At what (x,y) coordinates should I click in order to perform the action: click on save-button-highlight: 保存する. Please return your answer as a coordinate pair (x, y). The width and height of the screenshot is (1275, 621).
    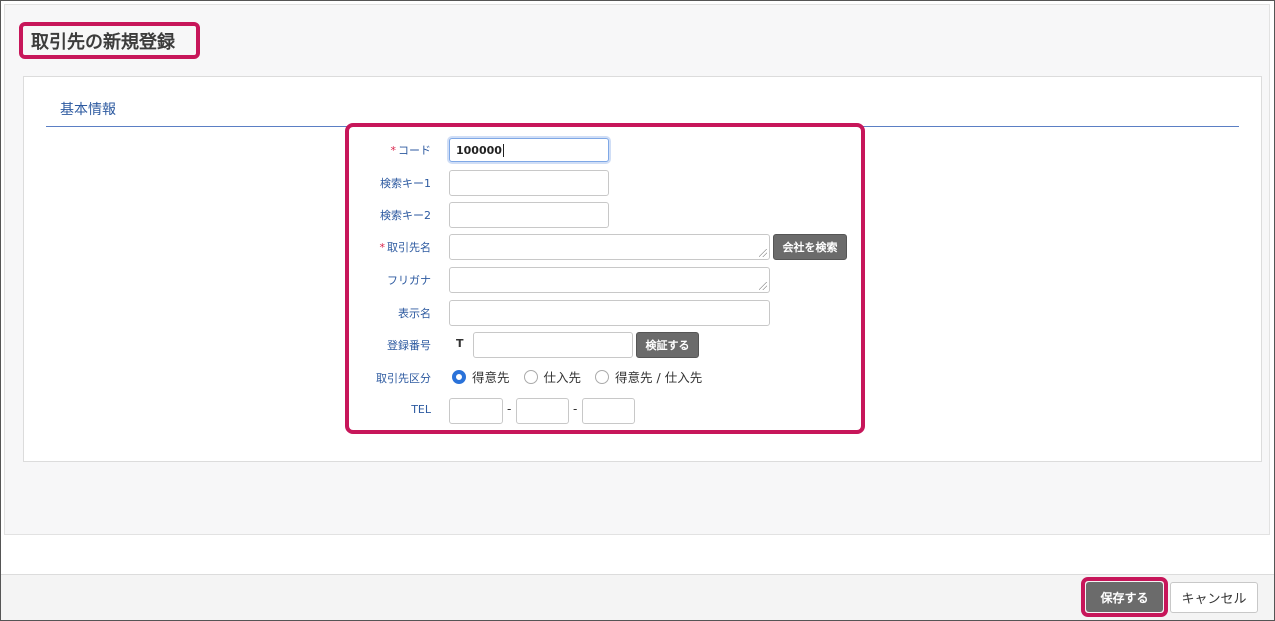
    Looking at the image, I should click on (1124, 597).